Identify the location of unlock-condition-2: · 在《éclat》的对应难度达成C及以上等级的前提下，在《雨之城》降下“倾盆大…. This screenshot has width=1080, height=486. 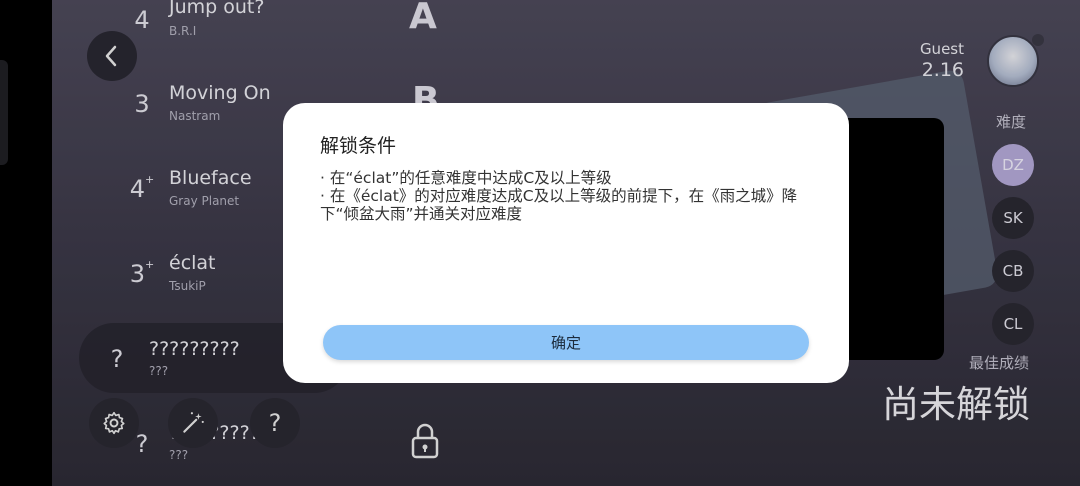
(559, 205).